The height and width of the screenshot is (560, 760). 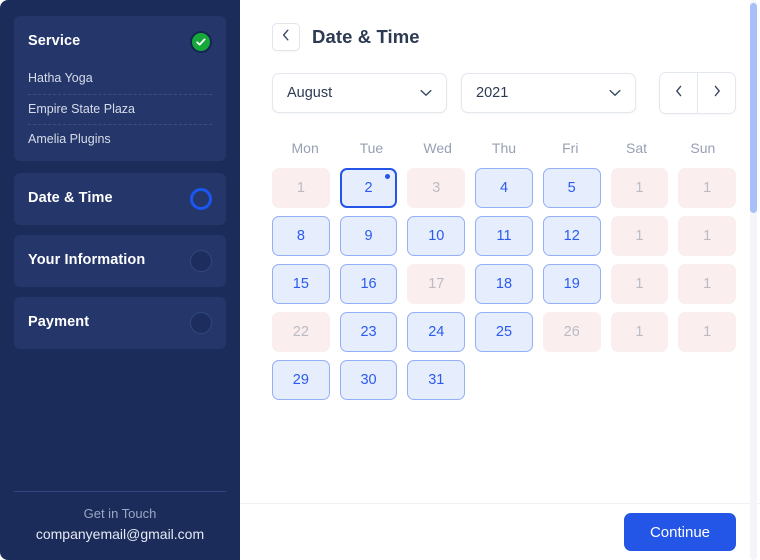 What do you see at coordinates (500, 29) in the screenshot?
I see `main-header: Date & Time` at bounding box center [500, 29].